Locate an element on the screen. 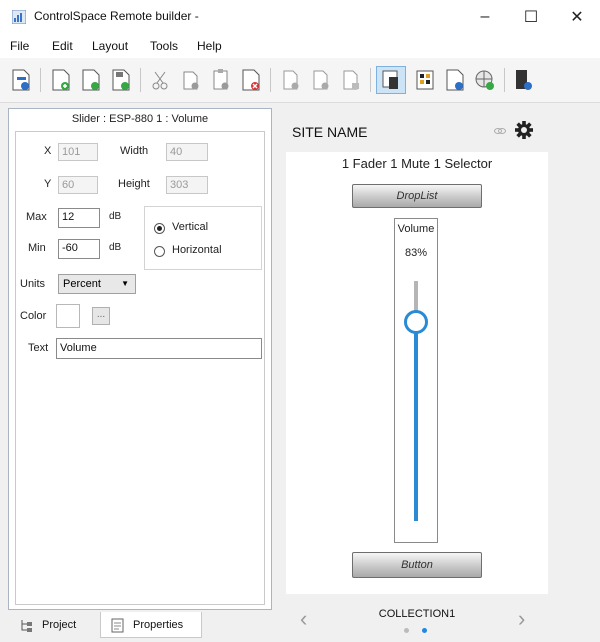 The width and height of the screenshot is (600, 642). device-icon is located at coordinates (523, 80).